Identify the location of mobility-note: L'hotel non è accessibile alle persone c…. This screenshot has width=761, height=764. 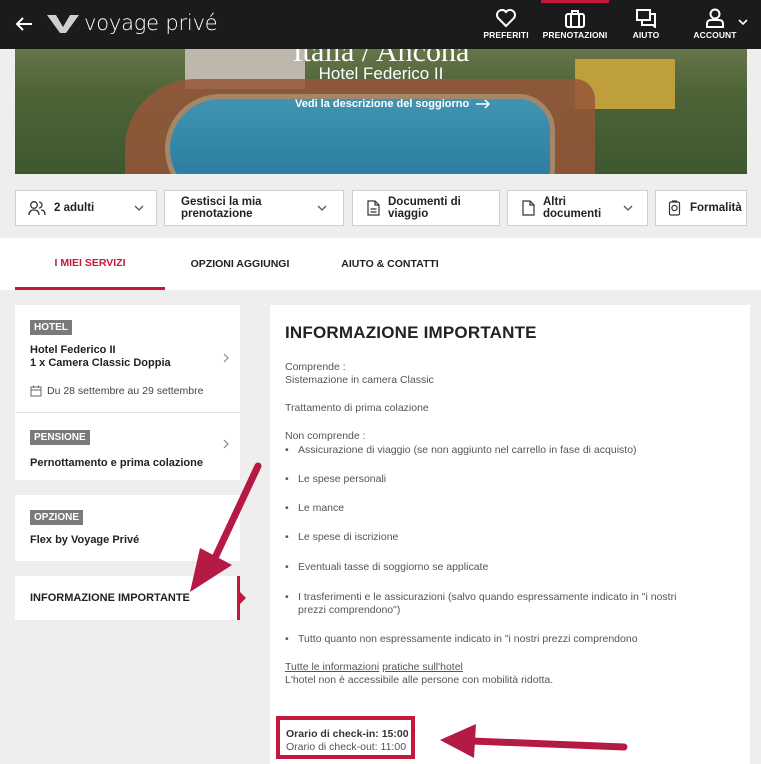
(419, 680).